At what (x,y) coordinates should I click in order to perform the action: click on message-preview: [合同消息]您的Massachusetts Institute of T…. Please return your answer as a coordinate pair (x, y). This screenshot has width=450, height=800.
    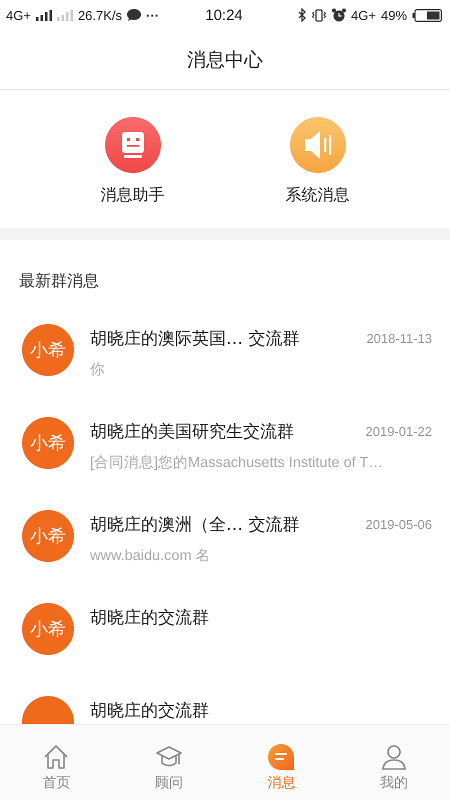
    Looking at the image, I should click on (237, 463).